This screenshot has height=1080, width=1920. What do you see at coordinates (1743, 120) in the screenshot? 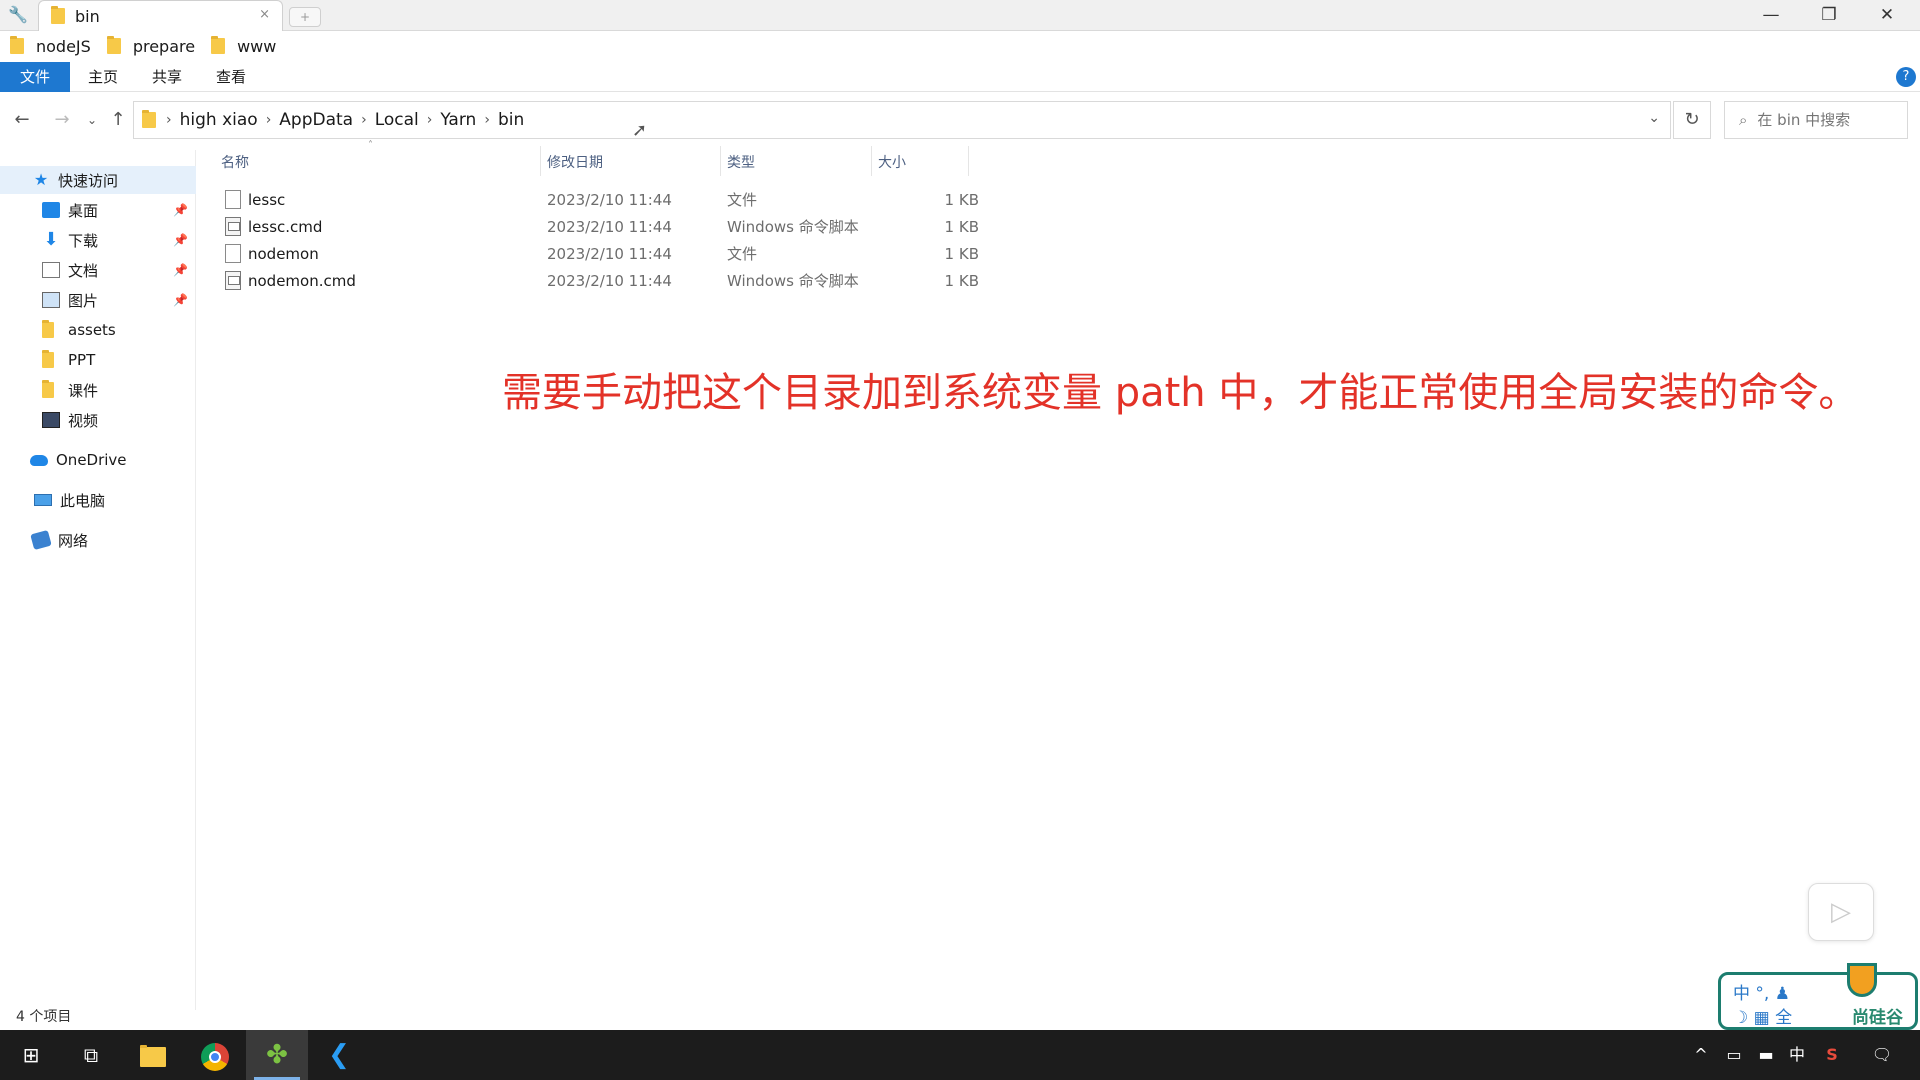
I see `search-icon: ⌕` at bounding box center [1743, 120].